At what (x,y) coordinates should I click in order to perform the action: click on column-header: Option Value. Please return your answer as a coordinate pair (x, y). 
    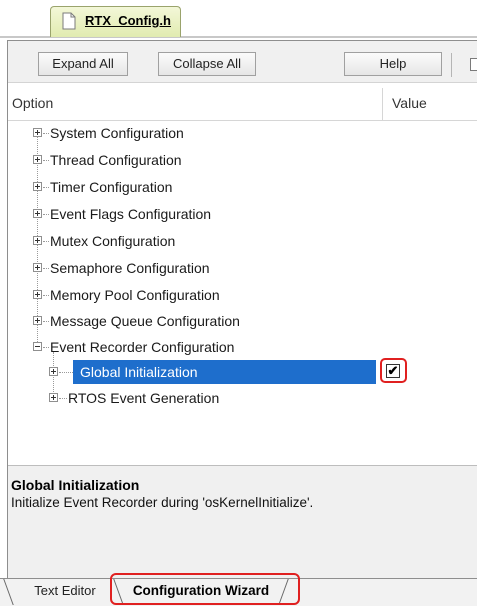
    Looking at the image, I should click on (242, 104).